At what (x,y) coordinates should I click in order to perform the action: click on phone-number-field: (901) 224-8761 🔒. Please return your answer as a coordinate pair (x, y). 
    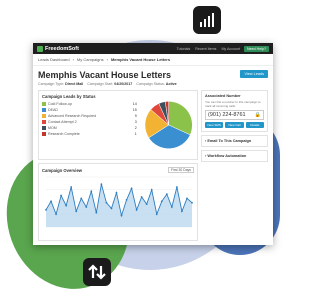
    Looking at the image, I should click on (234, 115).